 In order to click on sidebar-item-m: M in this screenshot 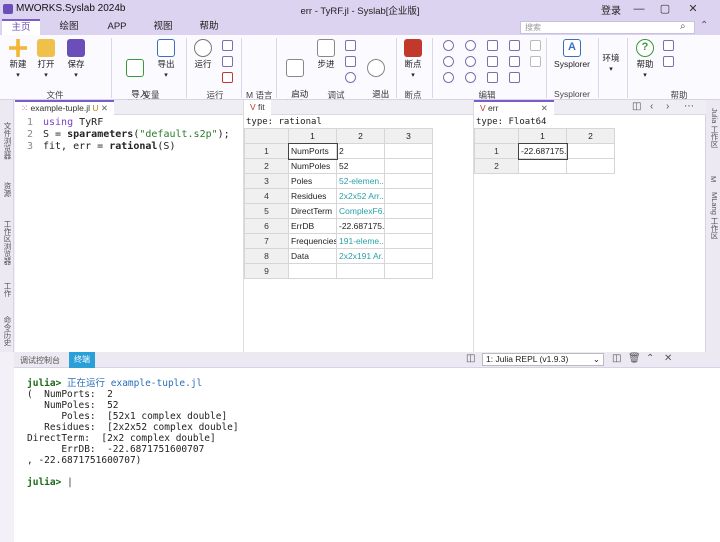, I will do `click(713, 179)`.